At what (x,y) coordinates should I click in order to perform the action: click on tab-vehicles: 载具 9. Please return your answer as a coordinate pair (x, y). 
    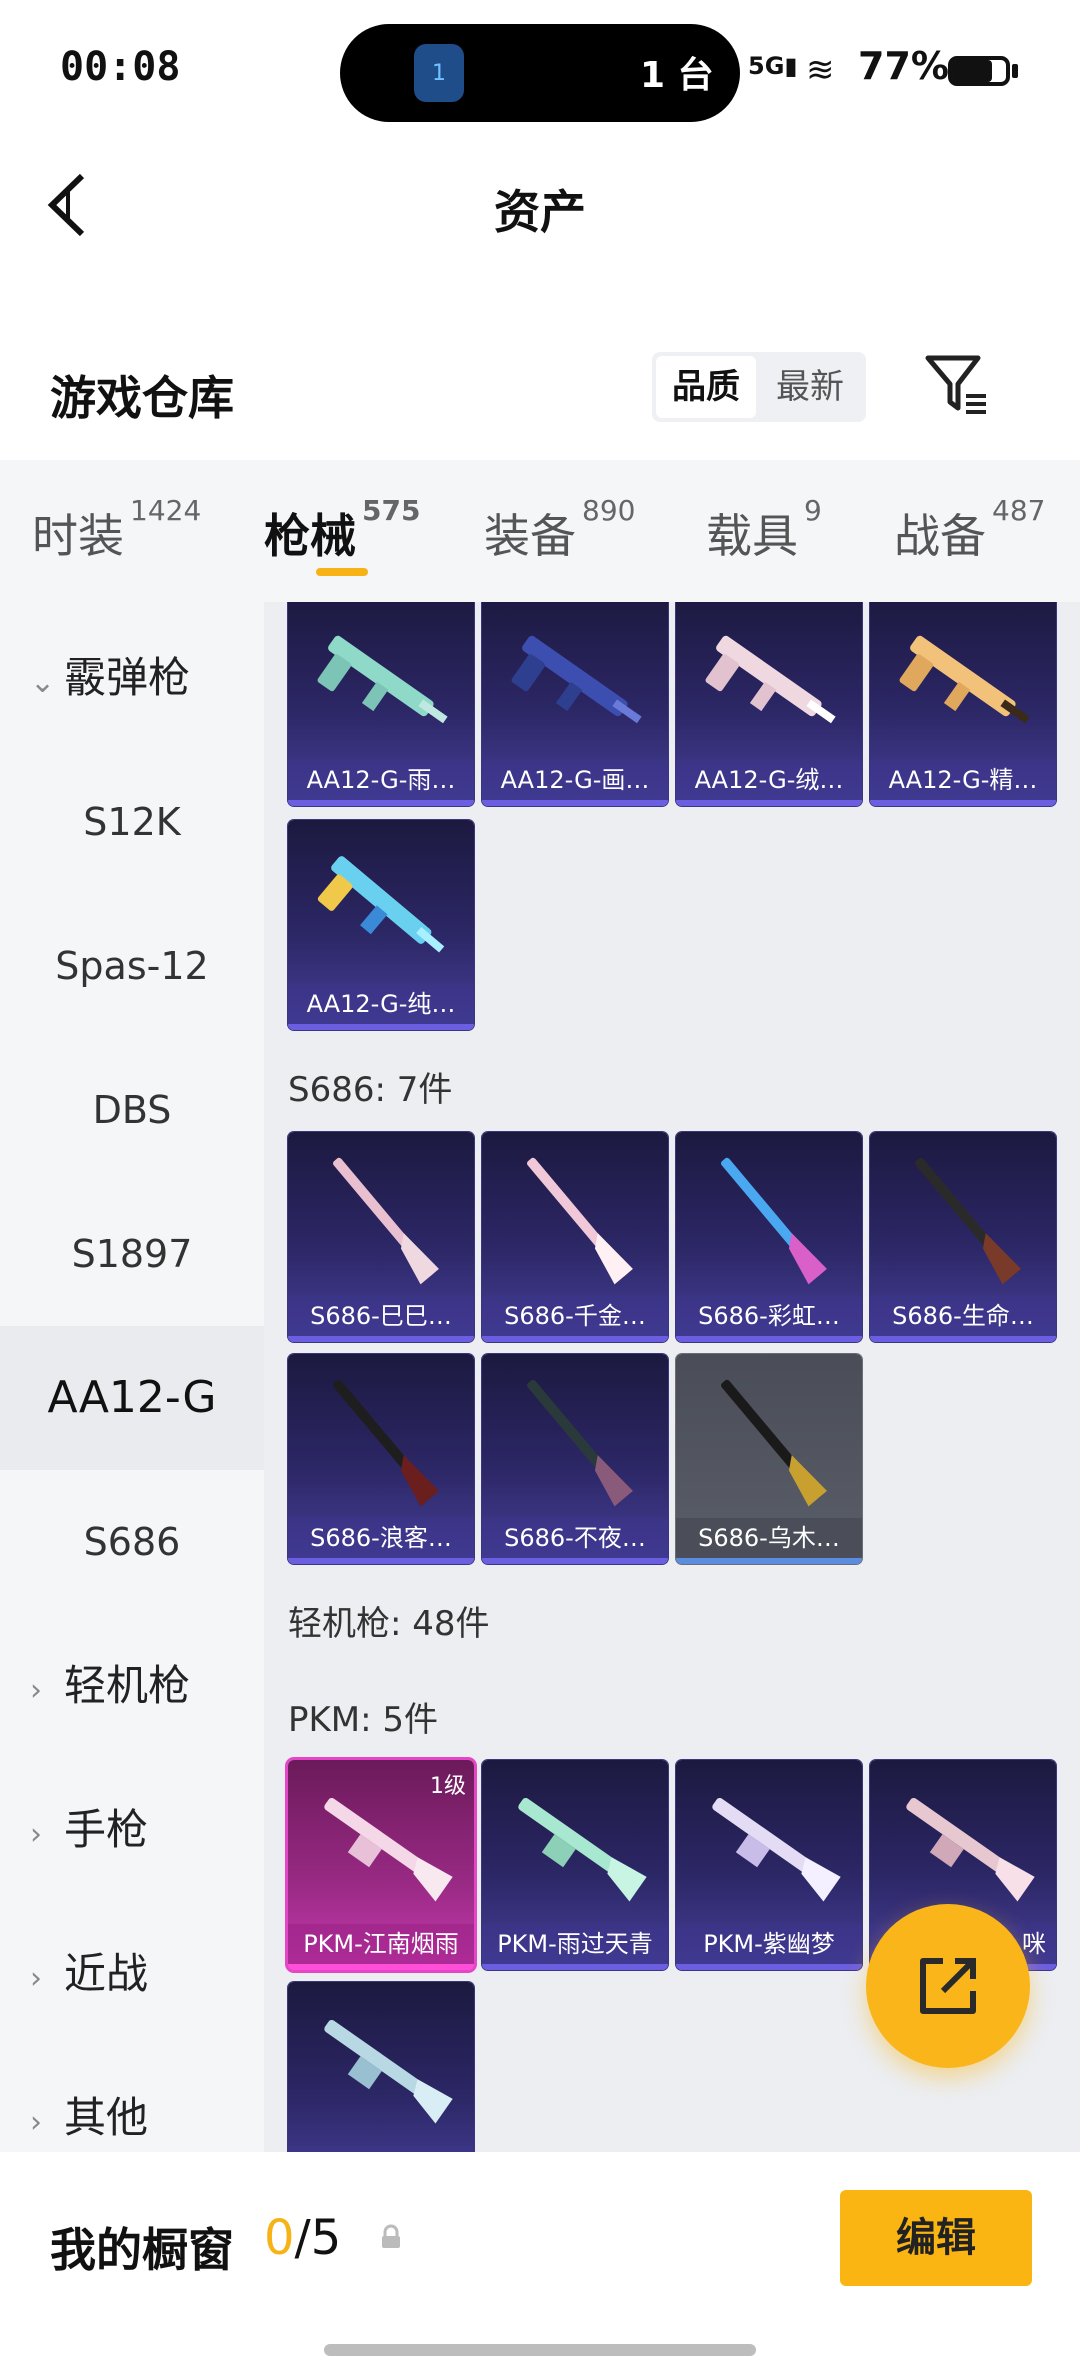
    Looking at the image, I should click on (764, 530).